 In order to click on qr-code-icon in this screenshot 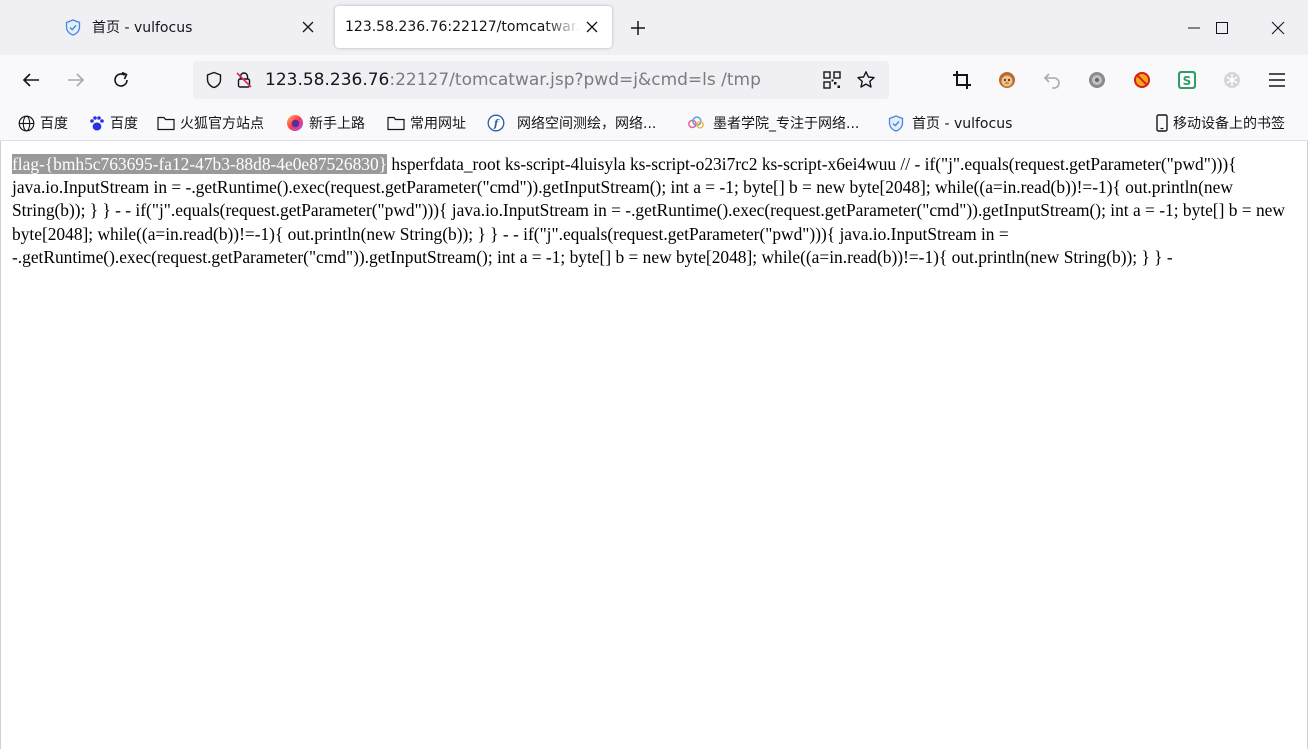, I will do `click(832, 80)`.